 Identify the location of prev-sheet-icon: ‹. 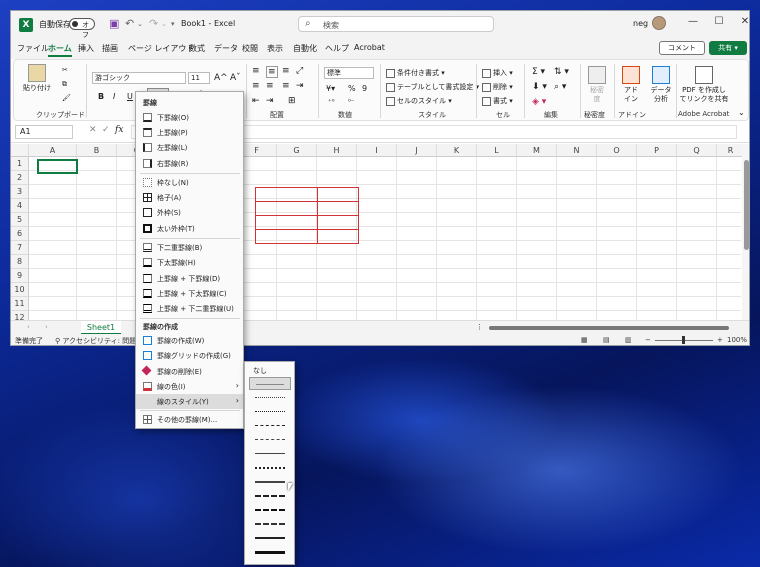
(28, 327).